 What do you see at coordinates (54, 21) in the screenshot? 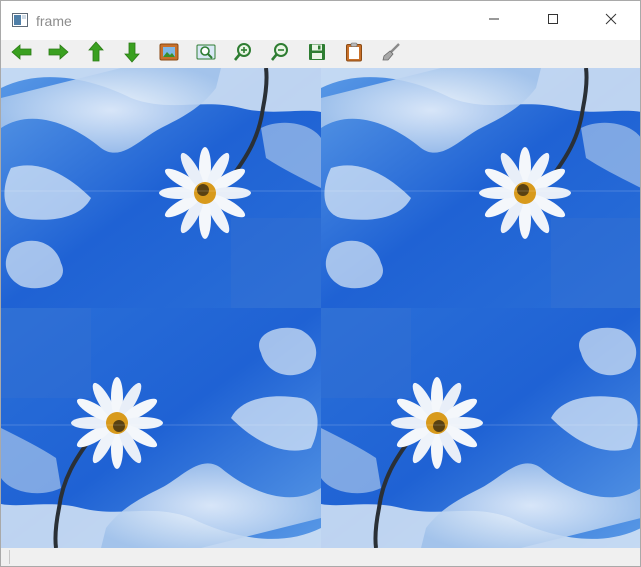
I see `window-title: frame` at bounding box center [54, 21].